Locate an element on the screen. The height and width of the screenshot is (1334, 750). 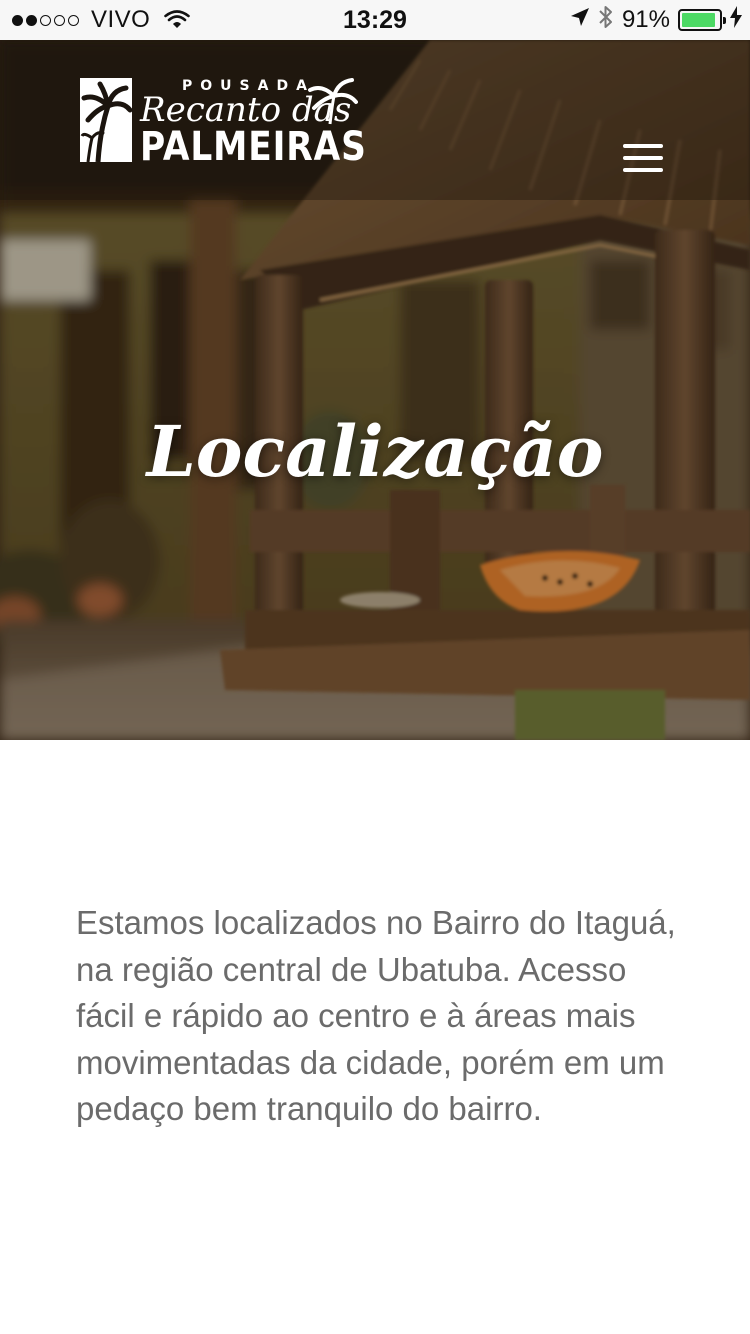
battery-icon is located at coordinates (702, 20).